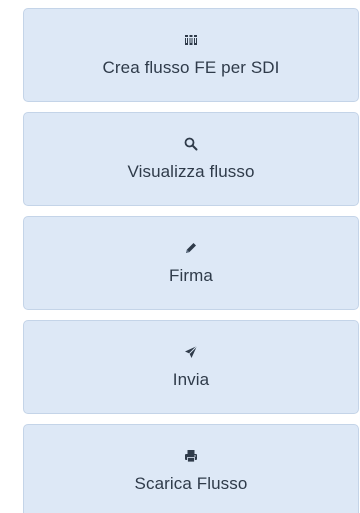  What do you see at coordinates (191, 352) in the screenshot?
I see `send-icon` at bounding box center [191, 352].